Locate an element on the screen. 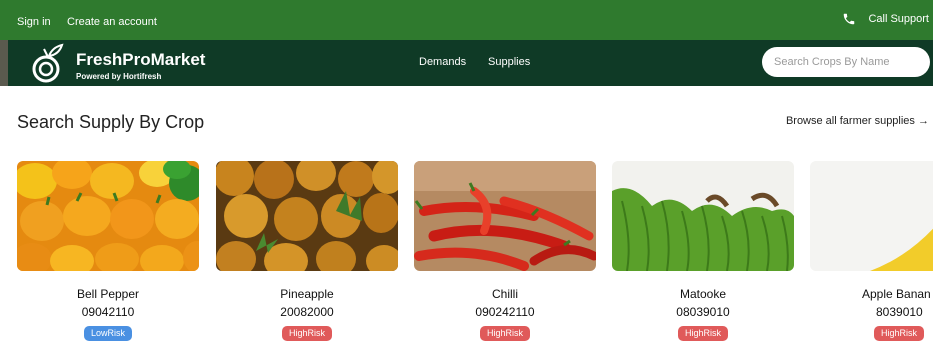  crop-name: Apple Banan is located at coordinates (896, 294).